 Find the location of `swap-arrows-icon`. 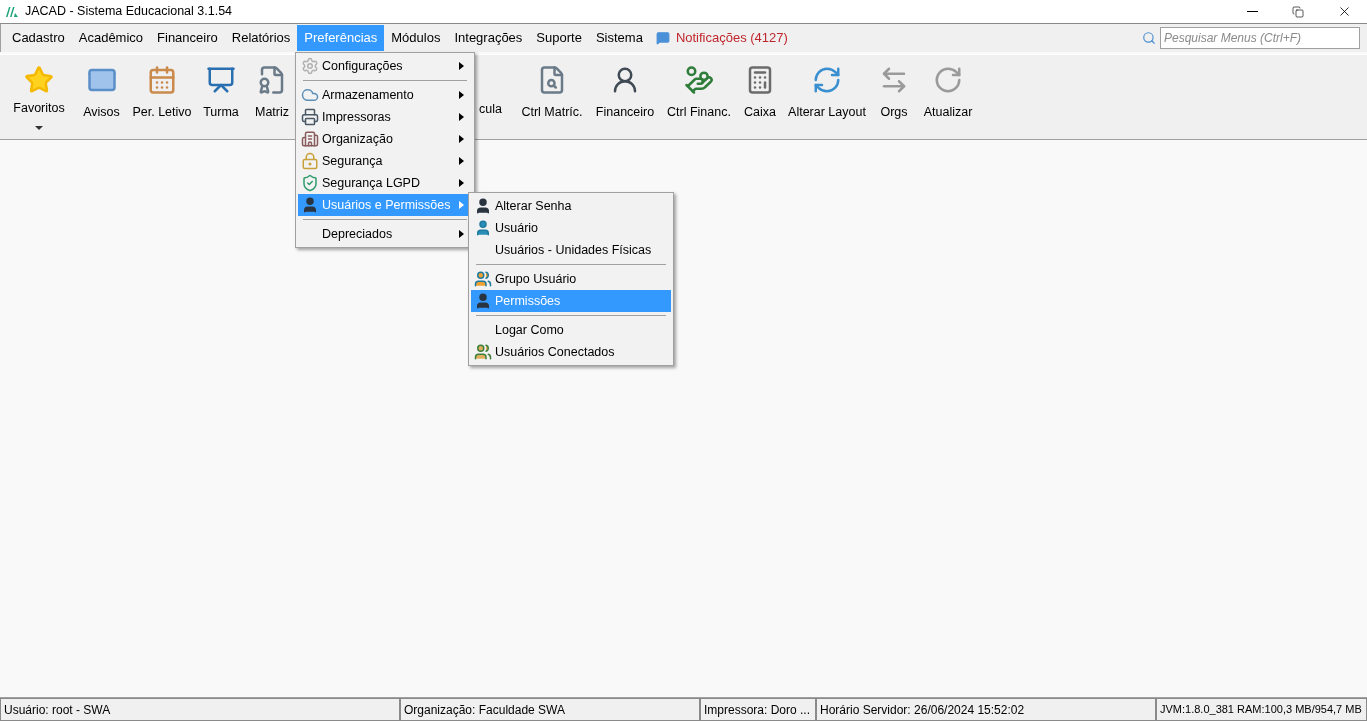

swap-arrows-icon is located at coordinates (827, 80).